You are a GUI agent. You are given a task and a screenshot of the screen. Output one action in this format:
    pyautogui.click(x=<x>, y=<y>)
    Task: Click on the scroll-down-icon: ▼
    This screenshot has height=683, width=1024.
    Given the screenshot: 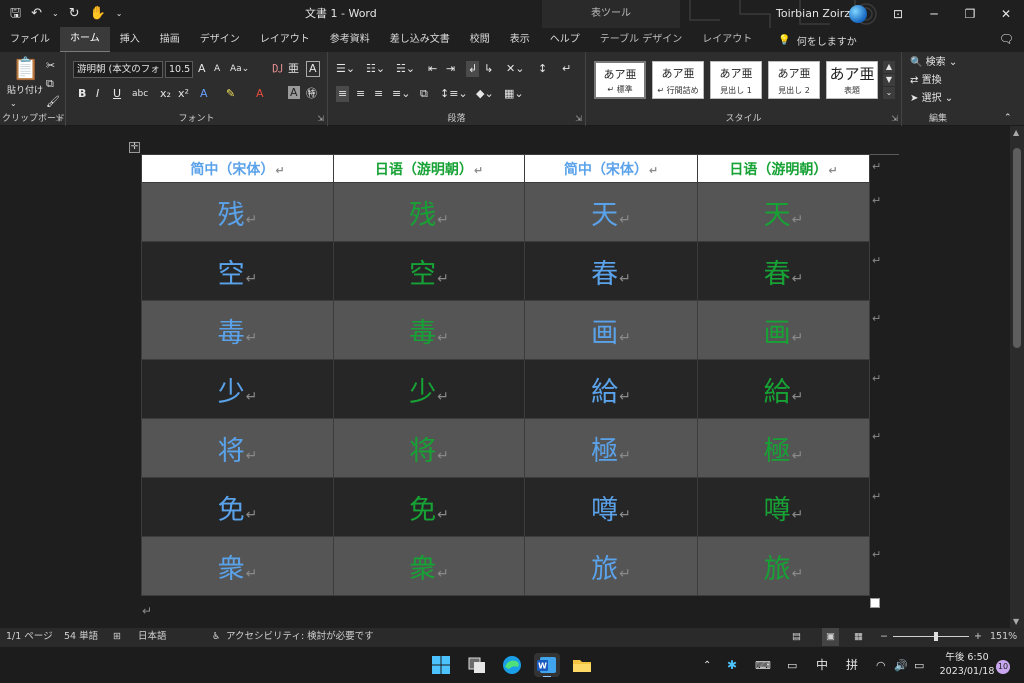 What is the action you would take?
    pyautogui.click(x=1016, y=621)
    